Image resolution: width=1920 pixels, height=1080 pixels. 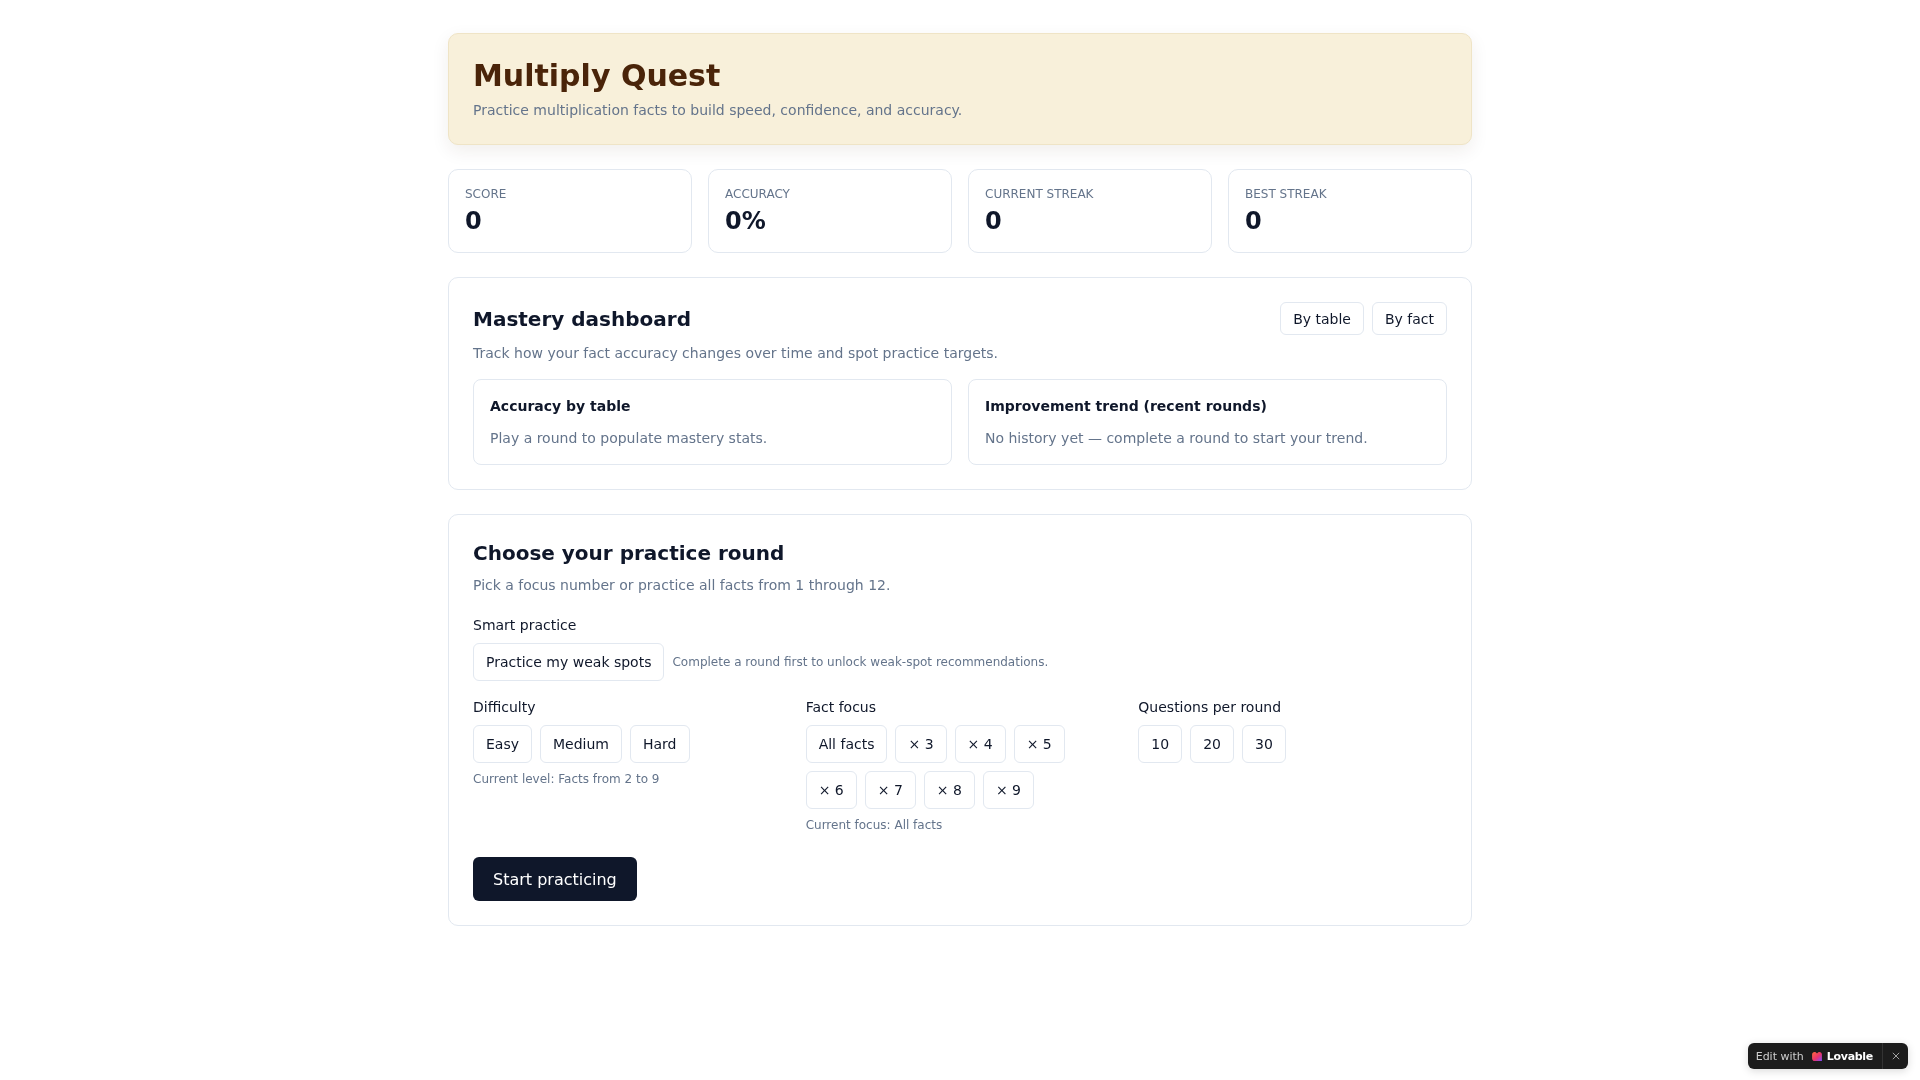 What do you see at coordinates (486, 194) in the screenshot?
I see `stat-label: SCORE` at bounding box center [486, 194].